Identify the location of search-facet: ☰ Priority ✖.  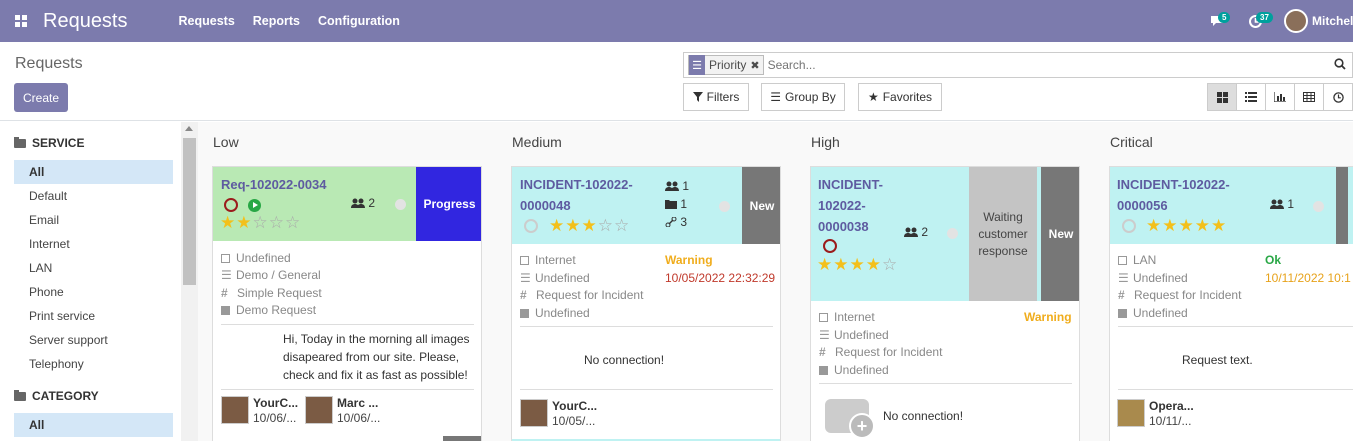
(726, 65).